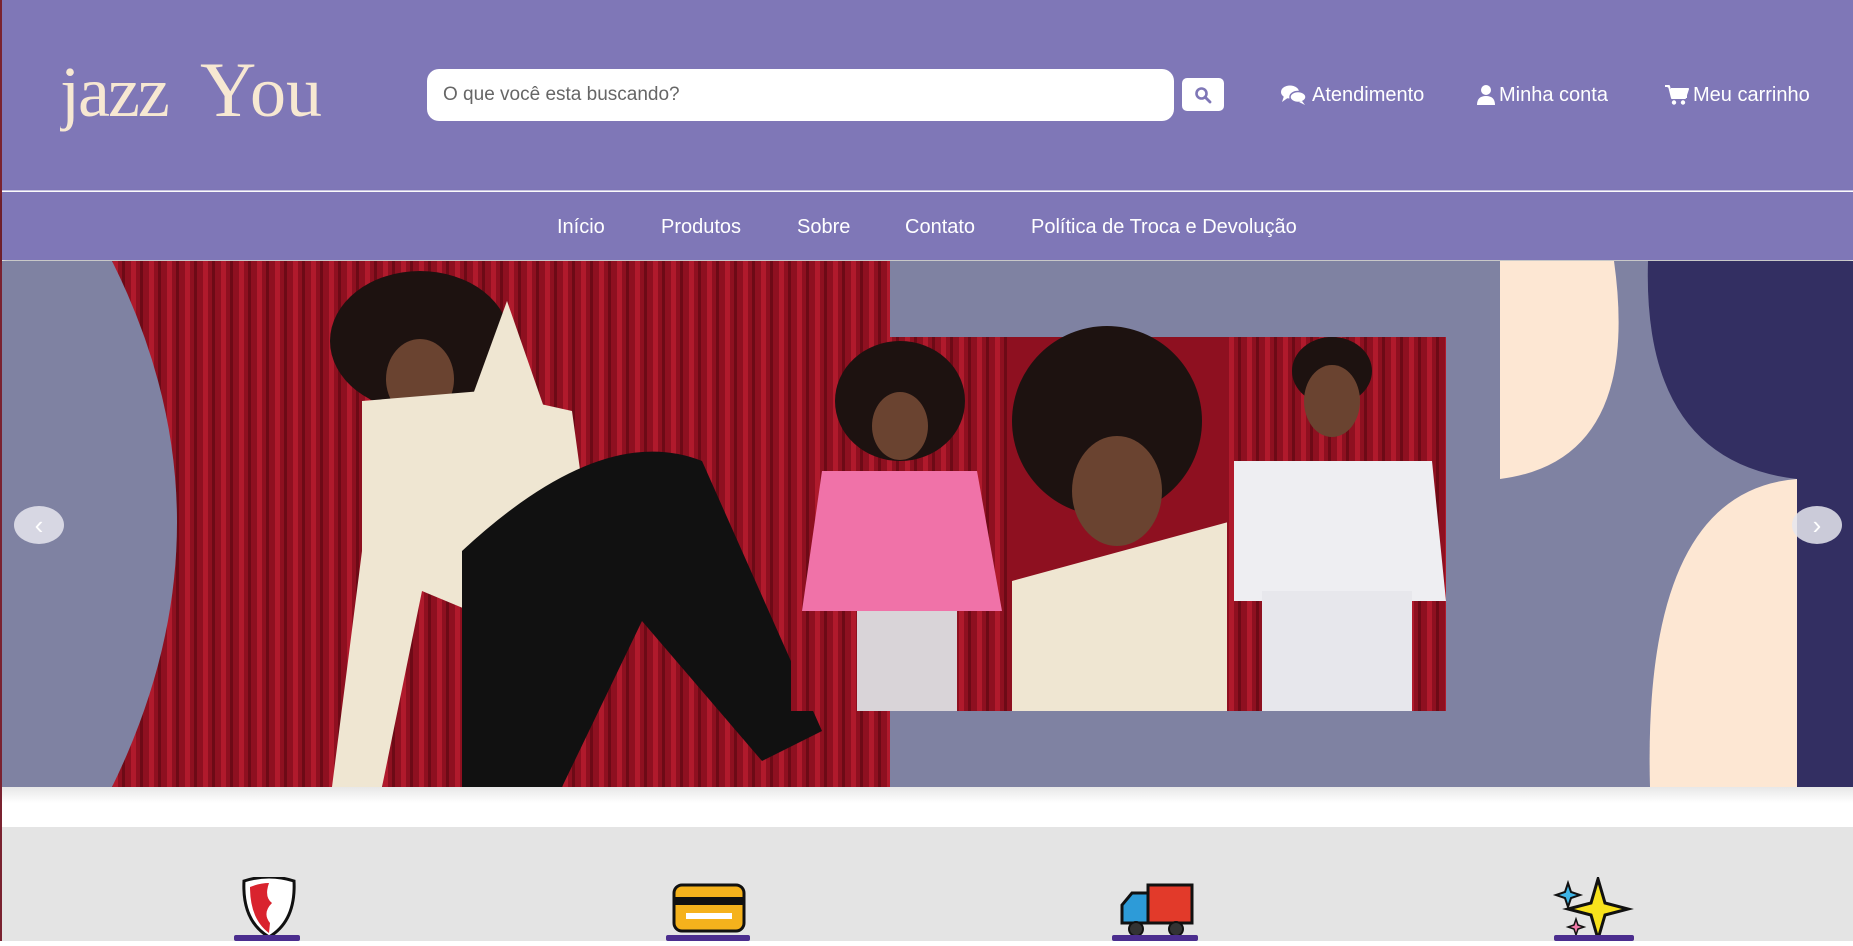 This screenshot has height=946, width=1853. Describe the element at coordinates (1164, 227) in the screenshot. I see `nav-item-politica-troca: Política de Troca e Devolução` at that location.